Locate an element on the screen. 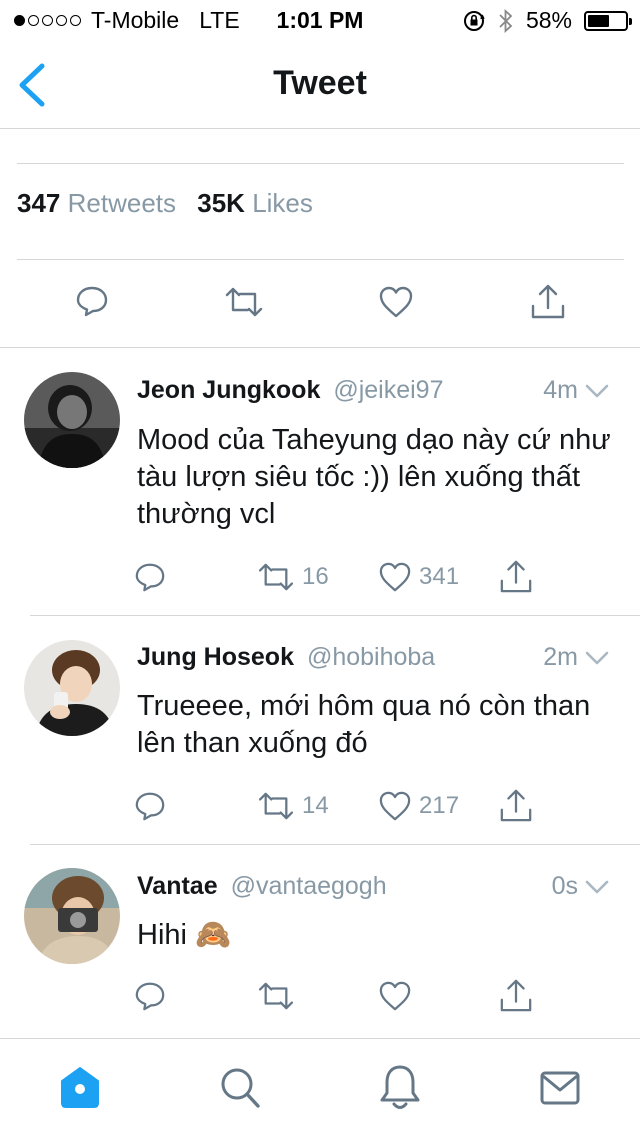 The width and height of the screenshot is (640, 1136). replies-top-divider is located at coordinates (320, 347).